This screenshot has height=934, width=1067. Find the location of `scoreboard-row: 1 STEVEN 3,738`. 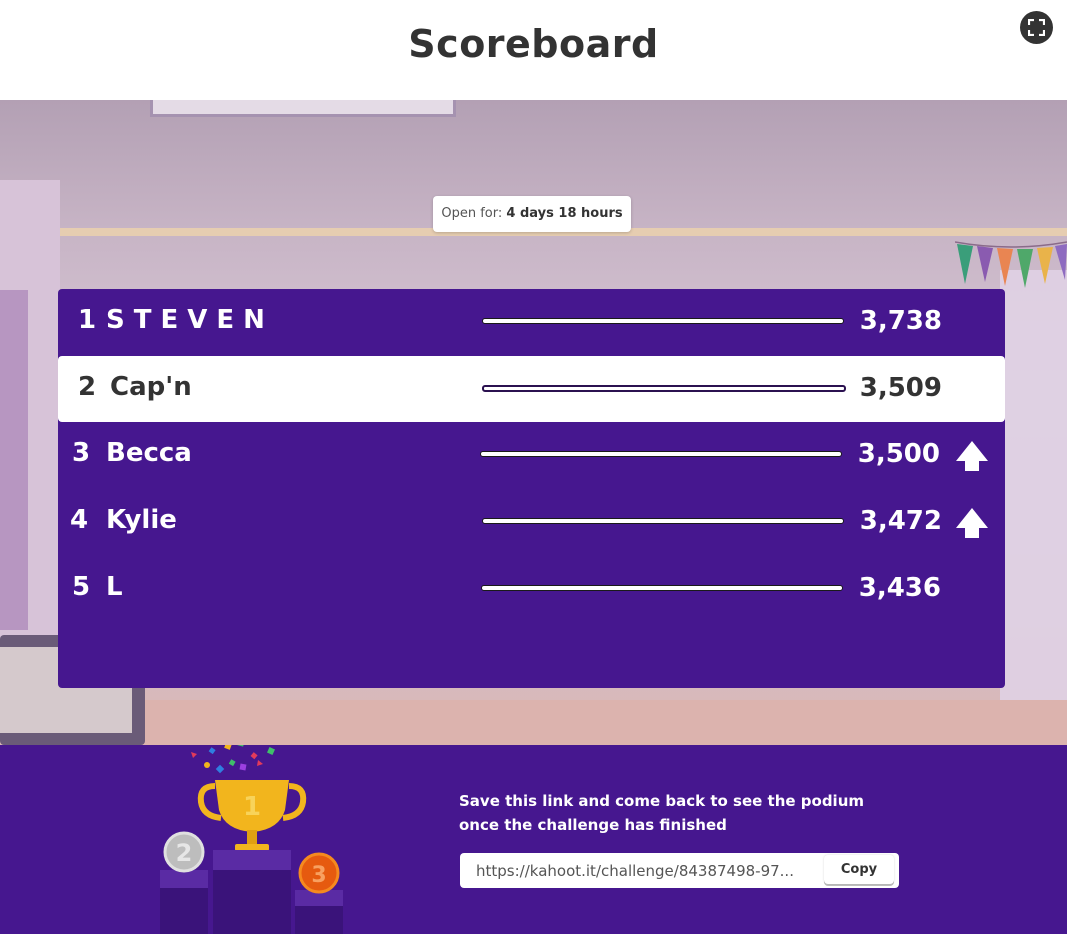

scoreboard-row: 1 STEVEN 3,738 is located at coordinates (531, 322).